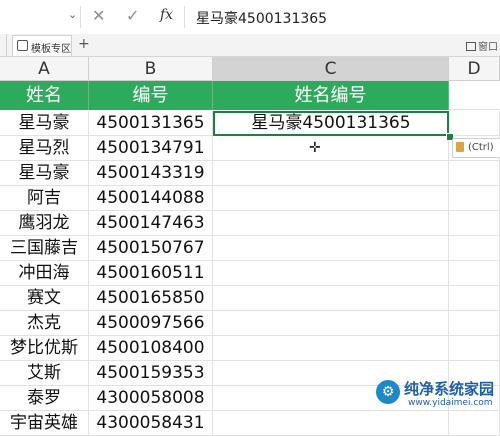  I want to click on sheet-tab-bar: 模板专区 + 窗口, so click(250, 45).